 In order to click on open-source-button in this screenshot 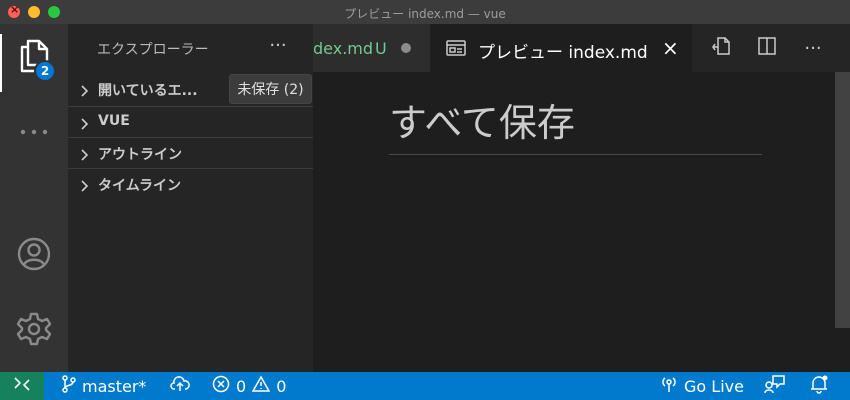, I will do `click(721, 48)`.